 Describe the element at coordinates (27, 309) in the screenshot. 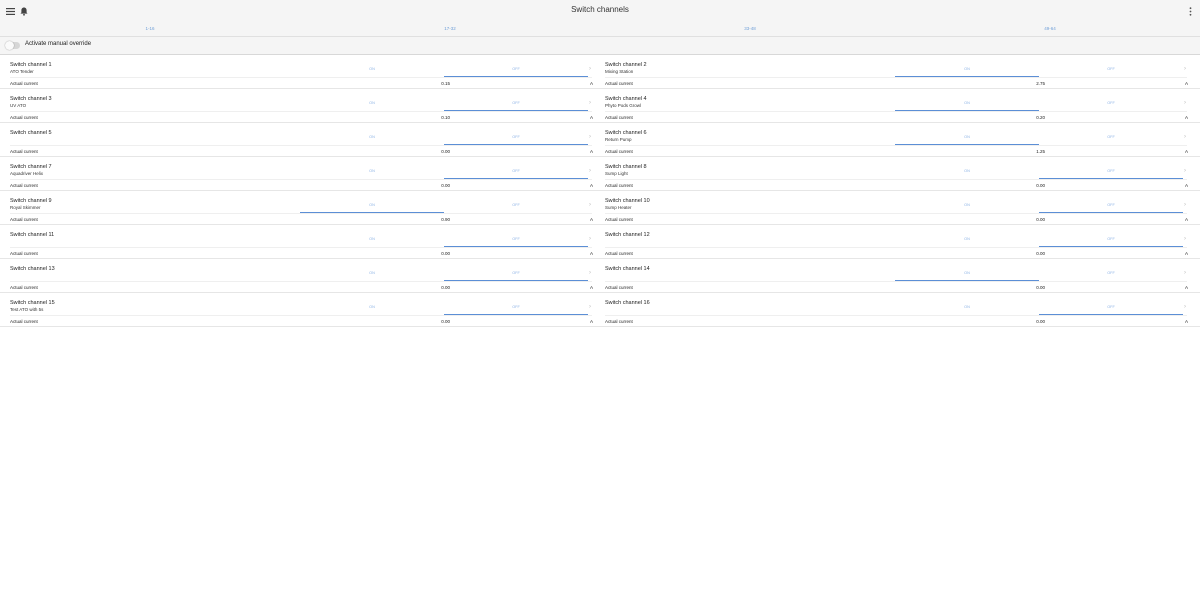

I see `channel-description: Test ATO with 5s` at that location.